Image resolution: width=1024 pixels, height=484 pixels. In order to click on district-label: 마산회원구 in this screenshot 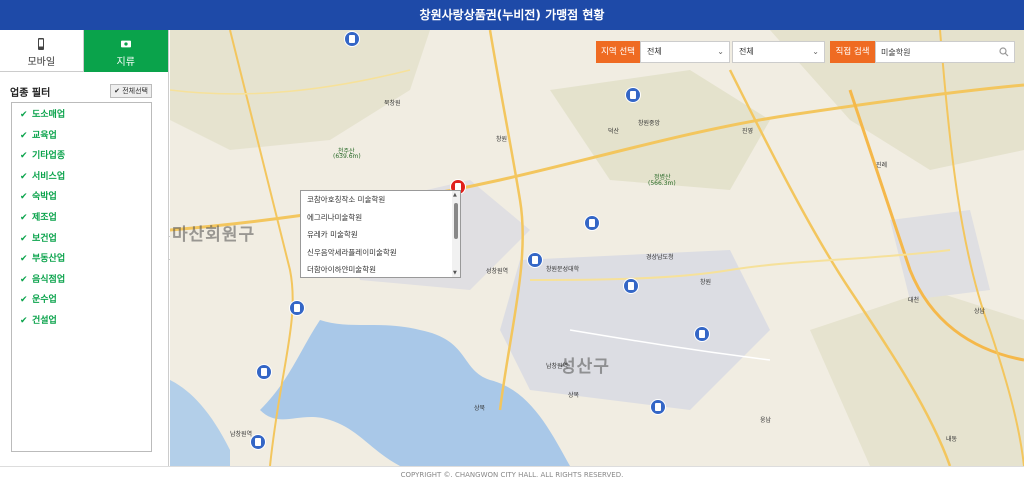, I will do `click(214, 235)`.